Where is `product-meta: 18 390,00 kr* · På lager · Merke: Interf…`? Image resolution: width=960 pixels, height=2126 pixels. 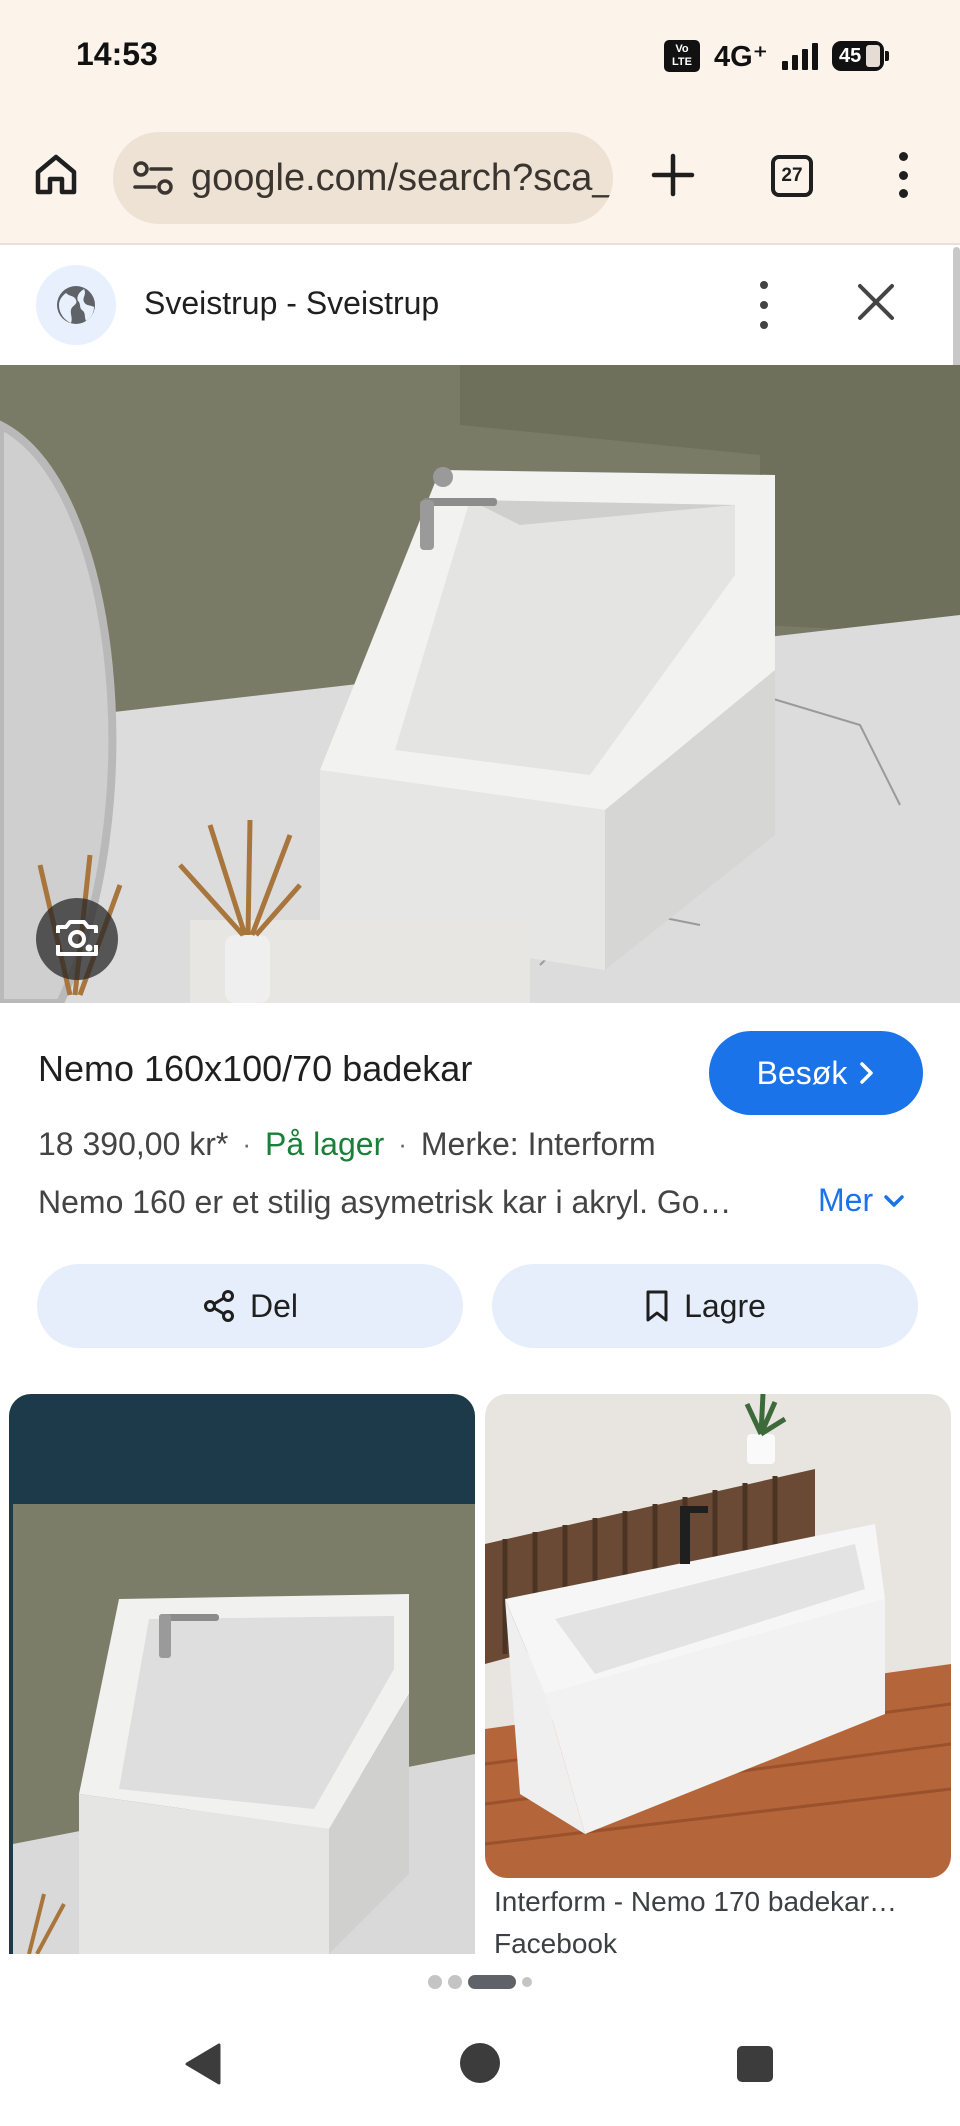 product-meta: 18 390,00 kr* · På lager · Merke: Interf… is located at coordinates (347, 1144).